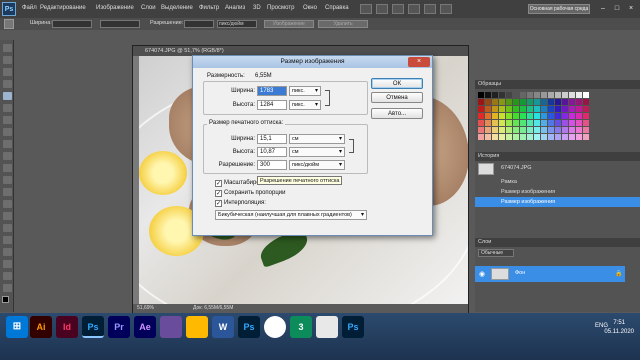 The image size is (640, 360). What do you see at coordinates (446, 9) in the screenshot?
I see `screen-mode-icon` at bounding box center [446, 9].